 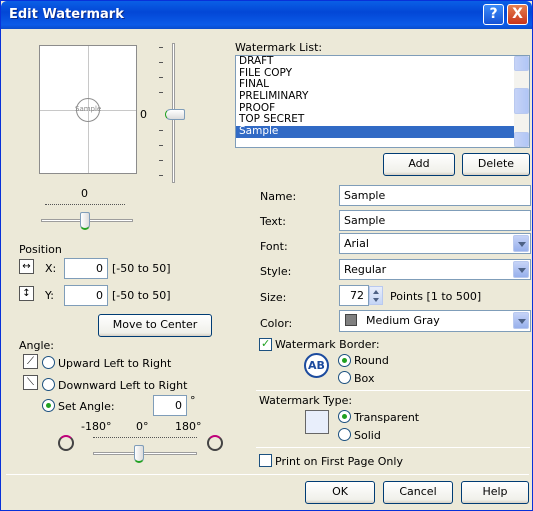 I want to click on horizontal-arrows-icon: ↔, so click(x=26, y=266).